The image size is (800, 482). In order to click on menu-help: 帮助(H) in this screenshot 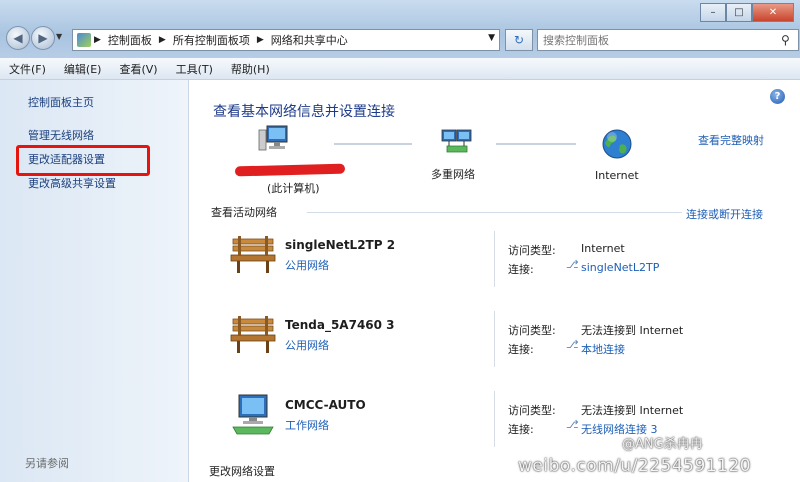, I will do `click(250, 69)`.